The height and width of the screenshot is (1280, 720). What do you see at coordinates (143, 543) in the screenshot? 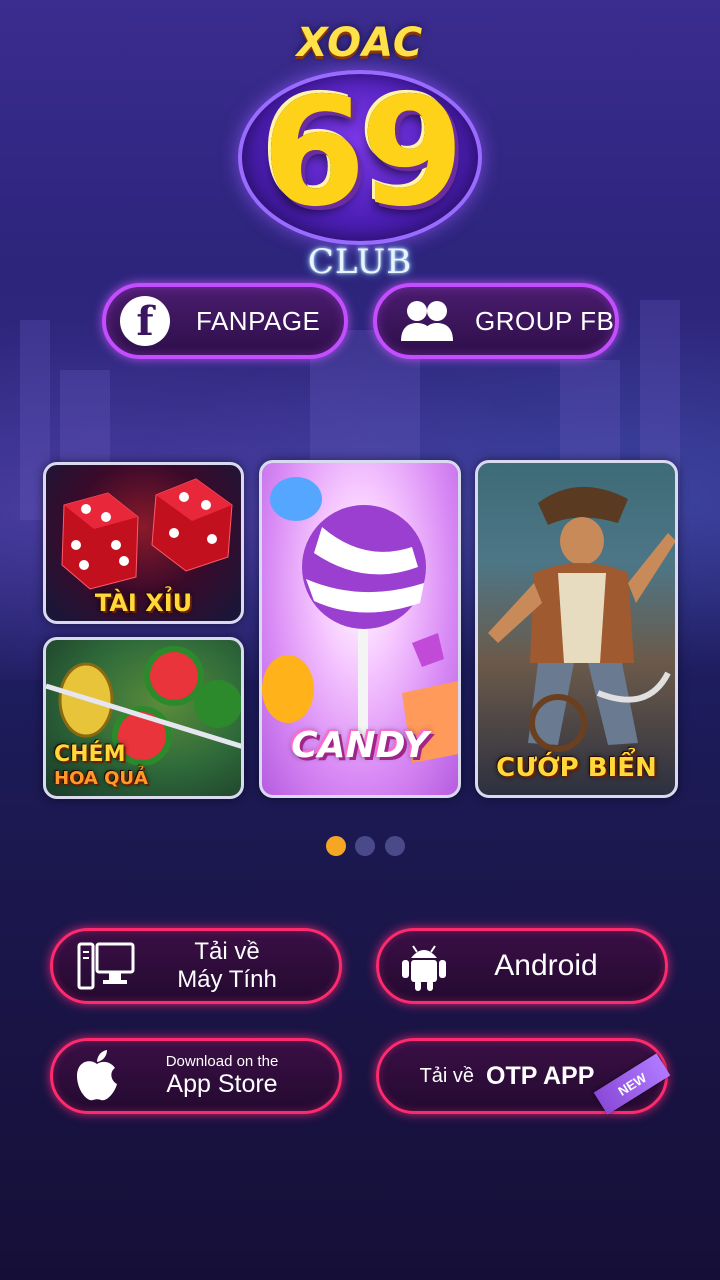
I see `game-card-tai-xiu: TÀI XỈU` at bounding box center [143, 543].